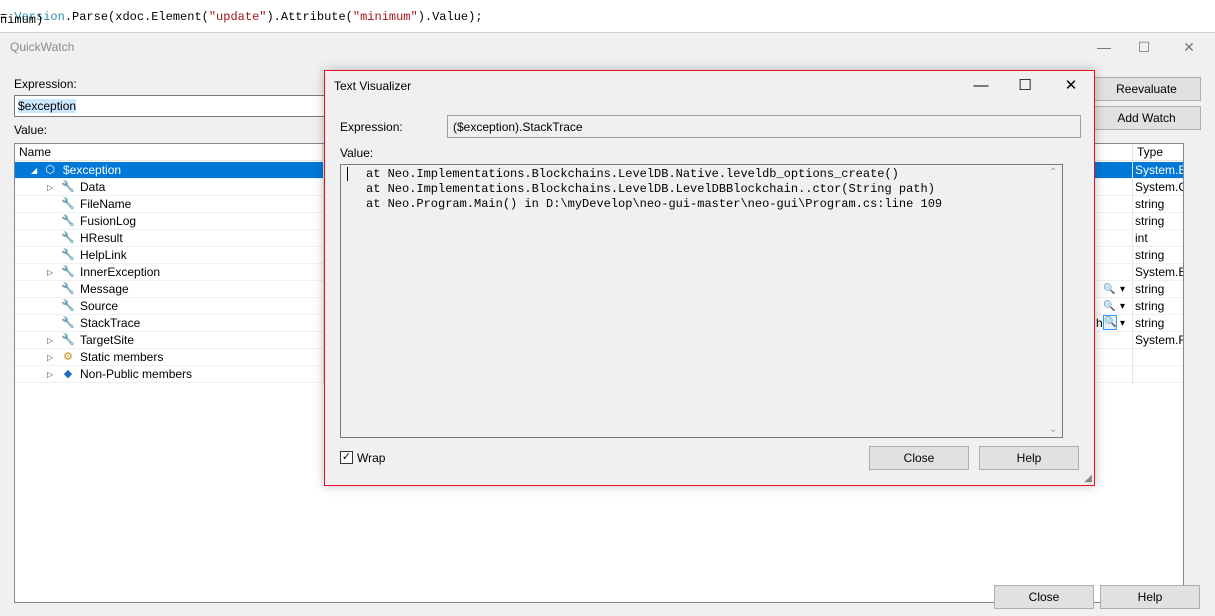  Describe the element at coordinates (68, 357) in the screenshot. I see `static-members-icon: ⚙` at that location.